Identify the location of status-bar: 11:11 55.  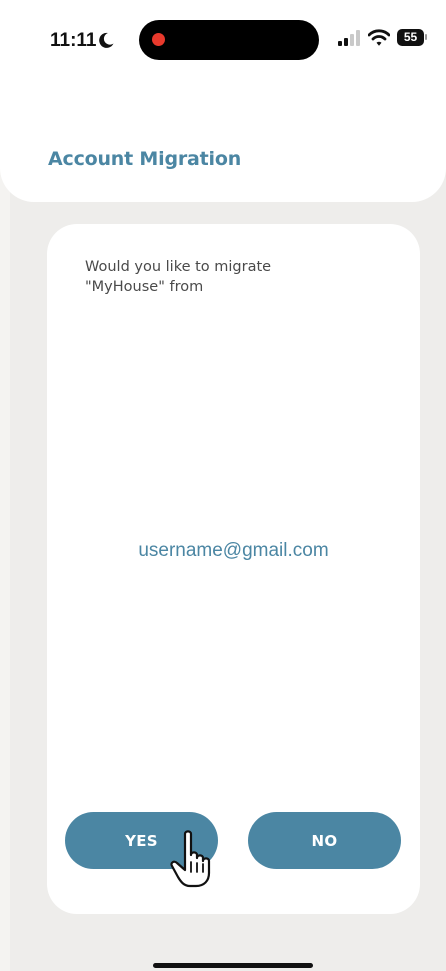
(223, 40).